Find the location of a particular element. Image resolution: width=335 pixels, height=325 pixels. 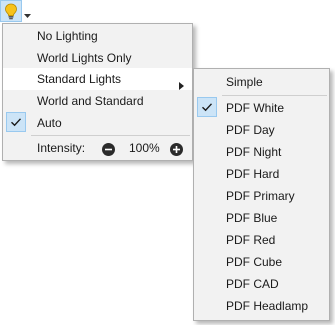

intensity-row: Intensity: 100% is located at coordinates (97, 148).